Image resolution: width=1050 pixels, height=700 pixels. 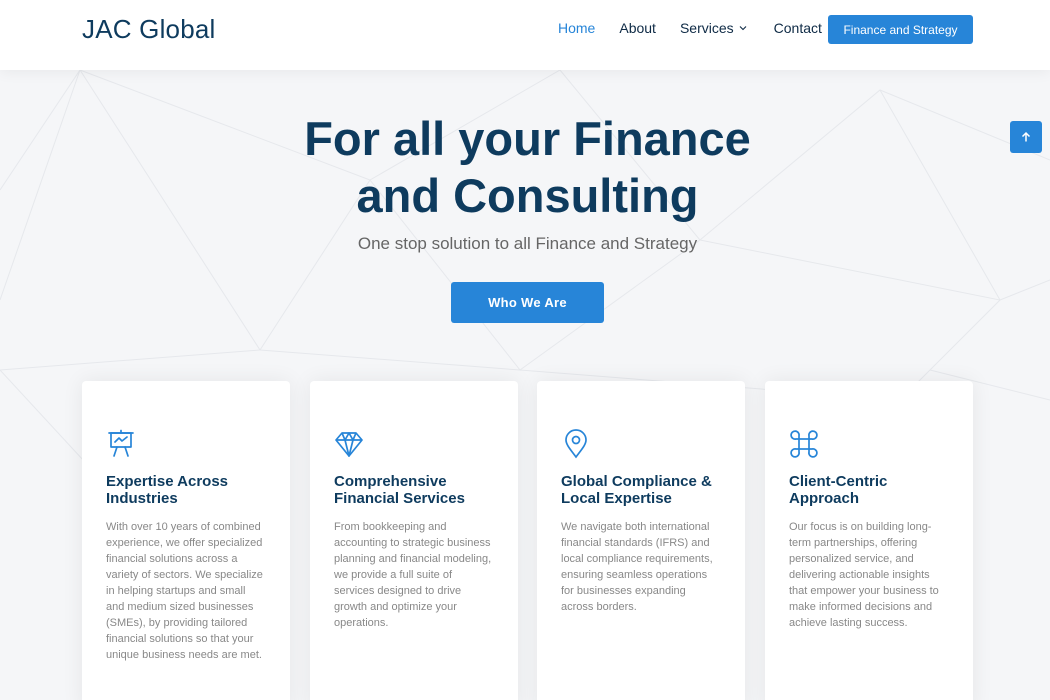 I want to click on card-title-line2: Industries, so click(x=142, y=498).